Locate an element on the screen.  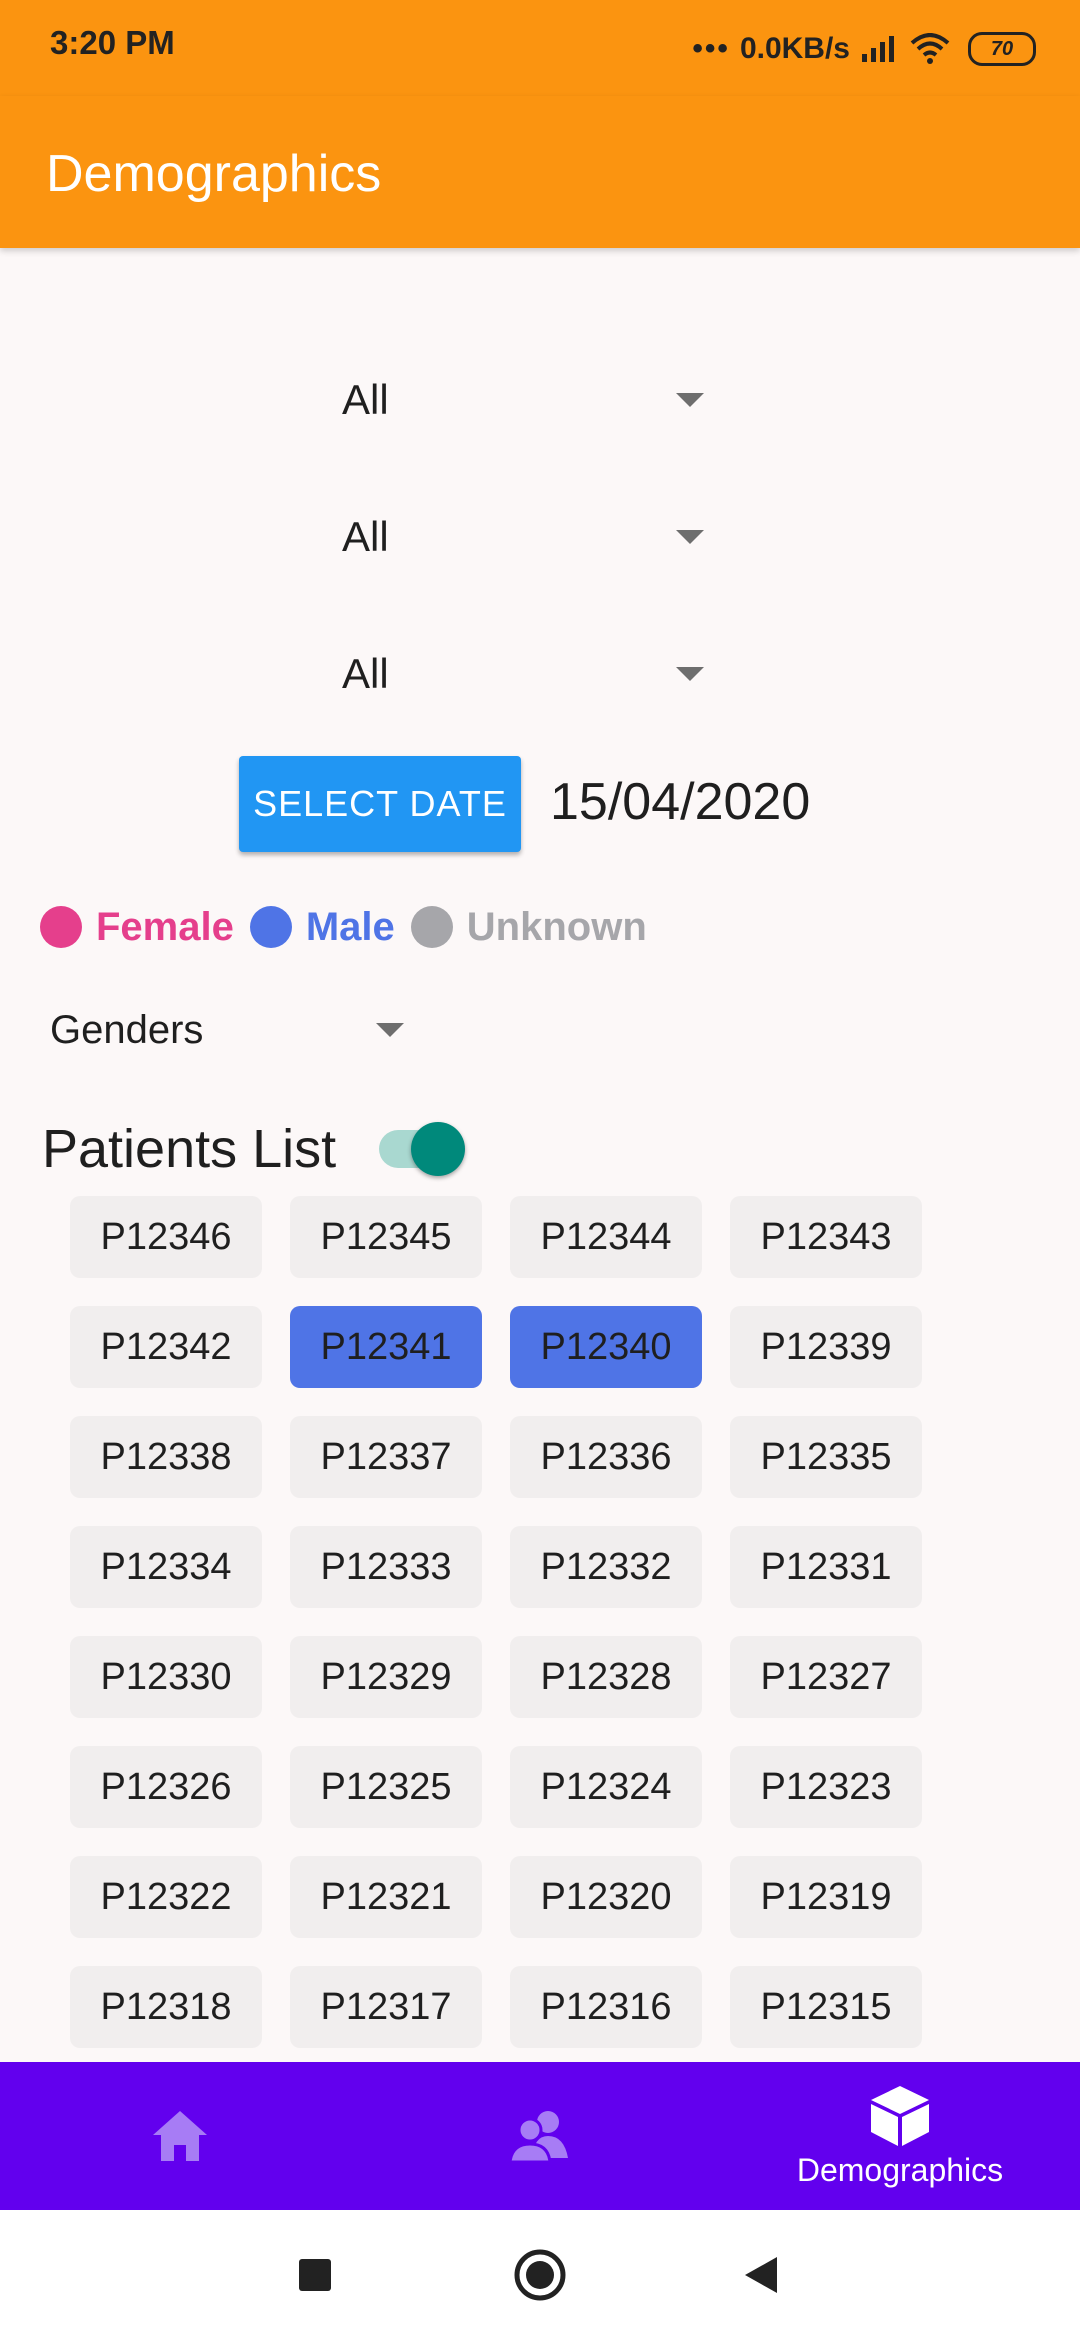
home-icon is located at coordinates (180, 2136).